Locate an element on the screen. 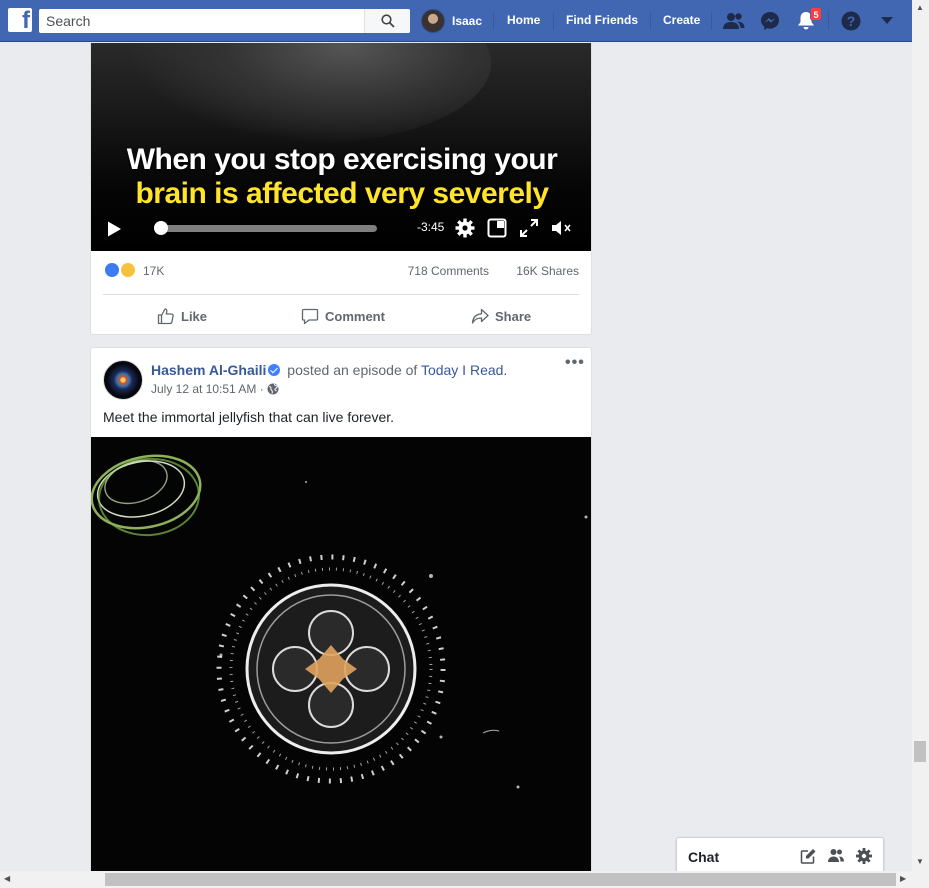 Image resolution: width=929 pixels, height=888 pixels. messenger-icon is located at coordinates (770, 21).